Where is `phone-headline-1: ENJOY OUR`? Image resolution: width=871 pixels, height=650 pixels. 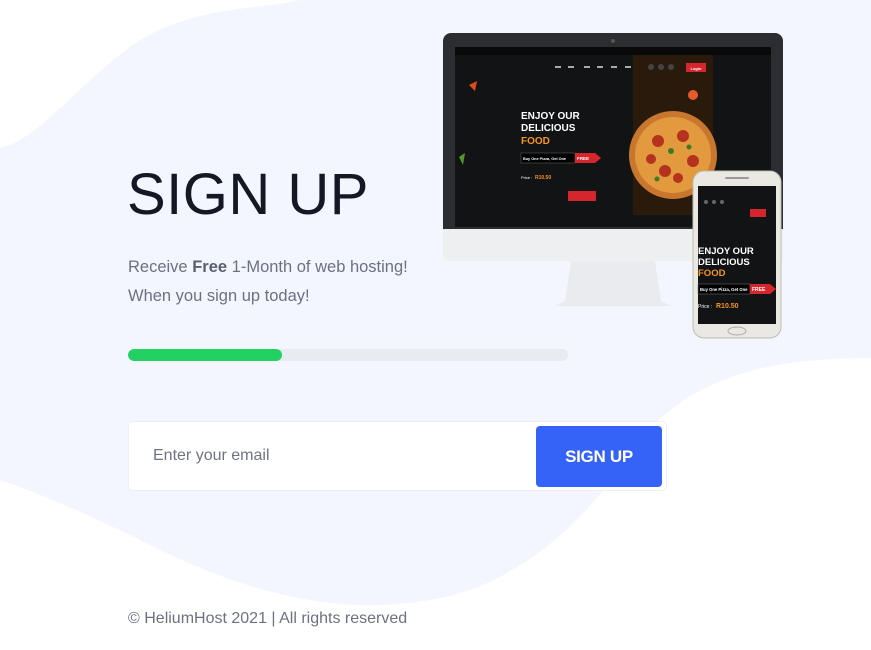 phone-headline-1: ENJOY OUR is located at coordinates (726, 251).